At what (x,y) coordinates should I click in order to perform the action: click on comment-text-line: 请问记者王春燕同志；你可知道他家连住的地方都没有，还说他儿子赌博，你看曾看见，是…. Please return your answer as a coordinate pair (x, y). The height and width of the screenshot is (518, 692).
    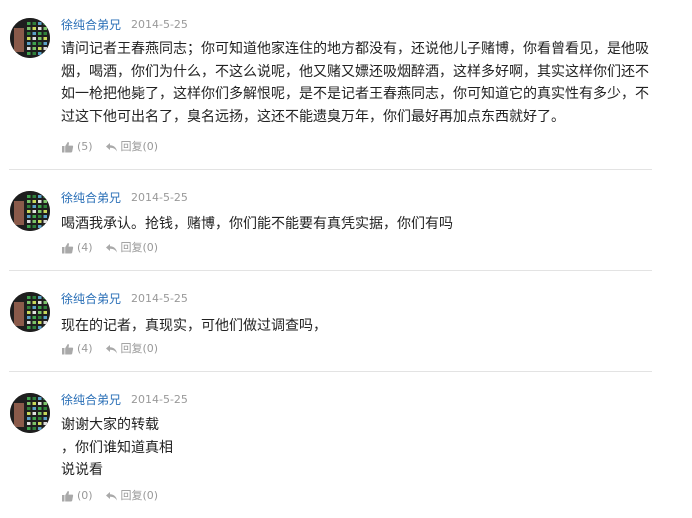
    Looking at the image, I should click on (355, 49).